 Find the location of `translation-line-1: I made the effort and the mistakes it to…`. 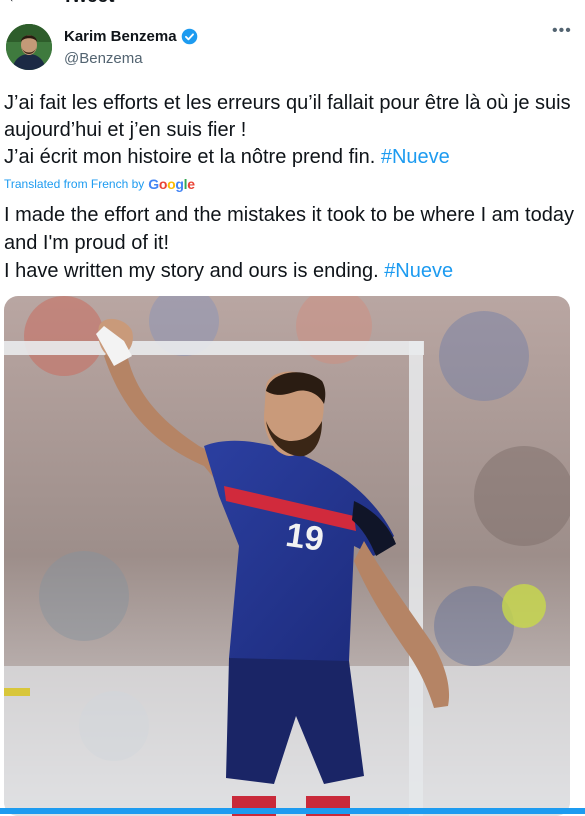

translation-line-1: I made the effort and the mistakes it to… is located at coordinates (289, 229).